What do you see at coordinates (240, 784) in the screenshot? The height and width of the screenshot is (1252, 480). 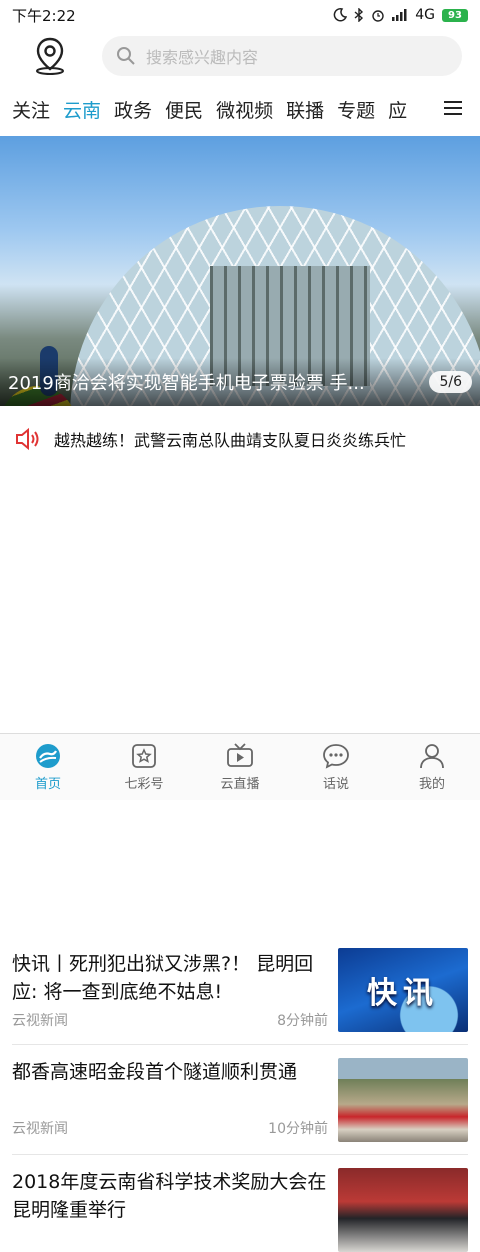 I see `nav-live-label: 云直播` at bounding box center [240, 784].